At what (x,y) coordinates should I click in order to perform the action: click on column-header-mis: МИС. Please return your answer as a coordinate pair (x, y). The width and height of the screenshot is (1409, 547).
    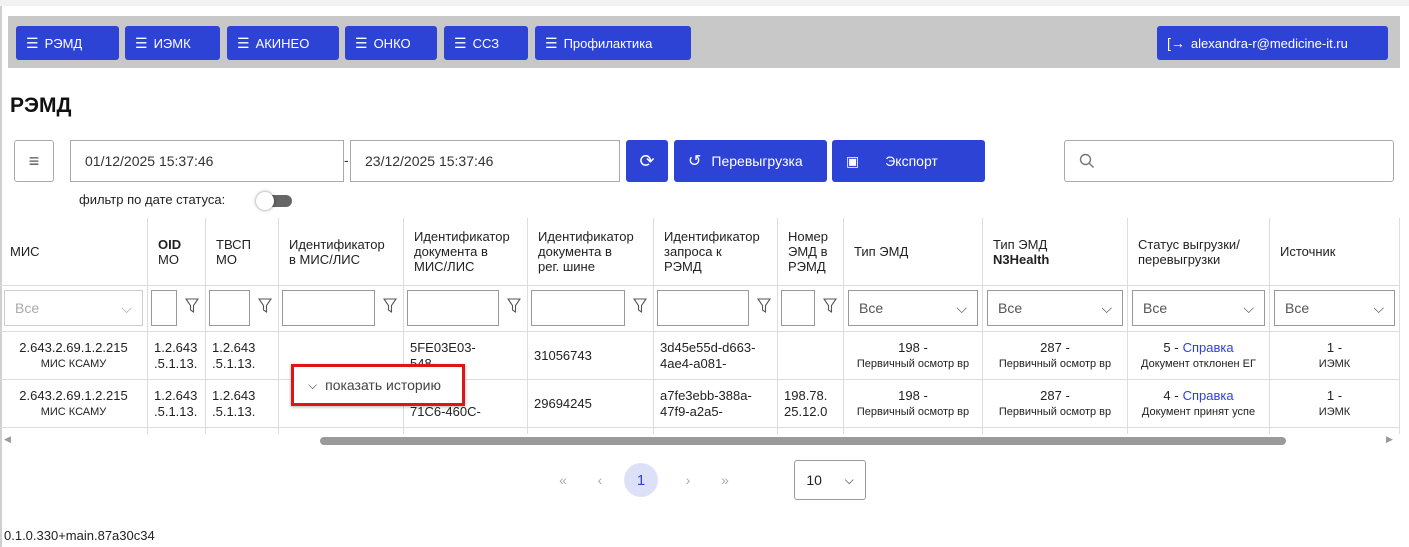
    Looking at the image, I should click on (73, 252).